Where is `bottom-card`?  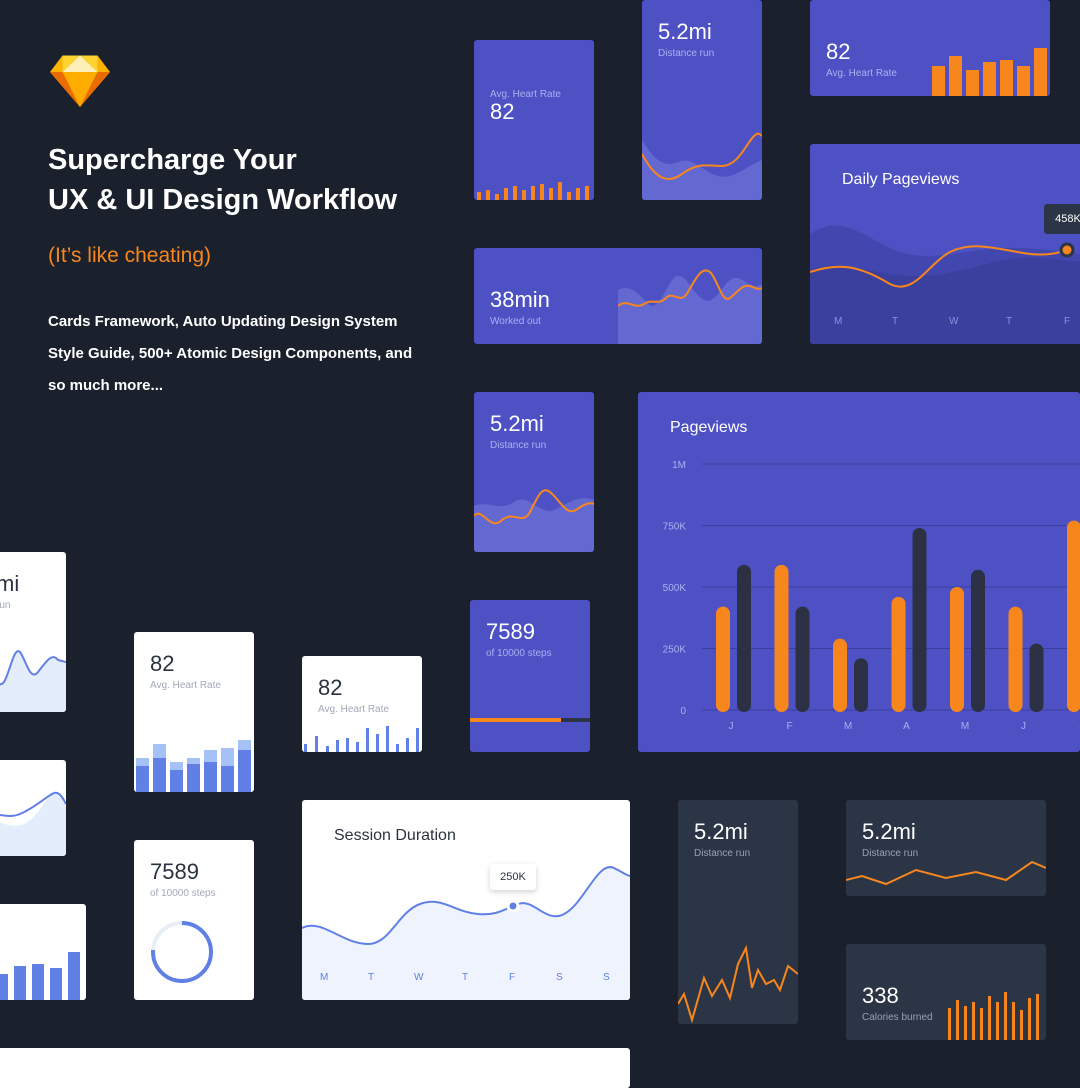 bottom-card is located at coordinates (315, 1068).